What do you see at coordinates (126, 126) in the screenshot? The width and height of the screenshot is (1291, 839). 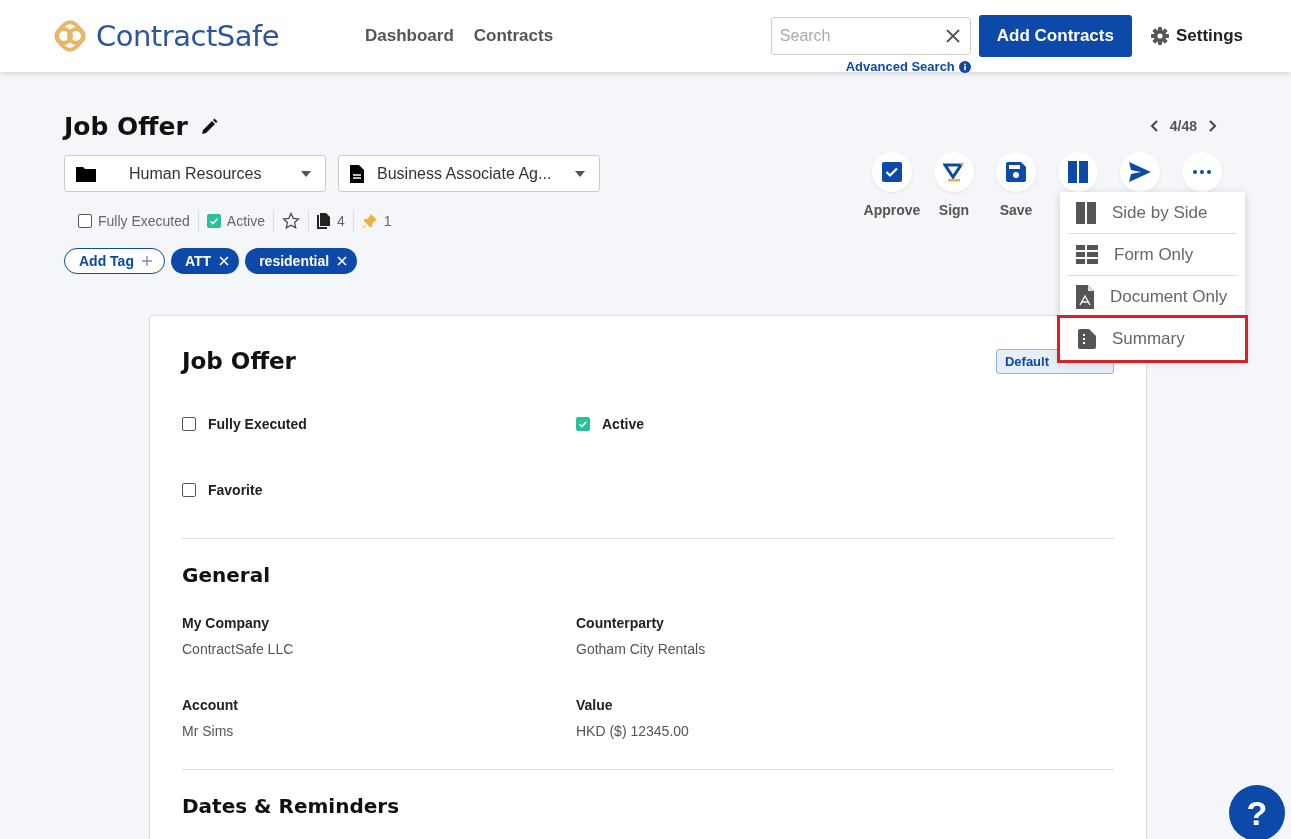 I see `contract-title: Job Offer` at bounding box center [126, 126].